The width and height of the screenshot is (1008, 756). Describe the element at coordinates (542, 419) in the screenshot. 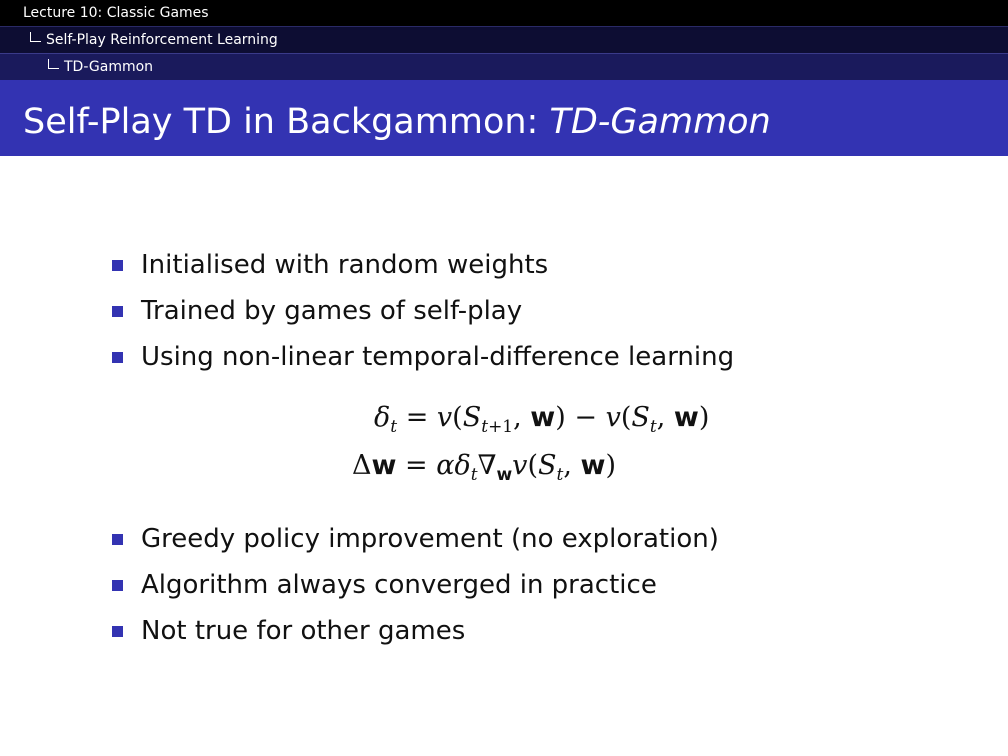

I see `equation-td-error: δt = v(St+1, w) − v(St, w)` at that location.